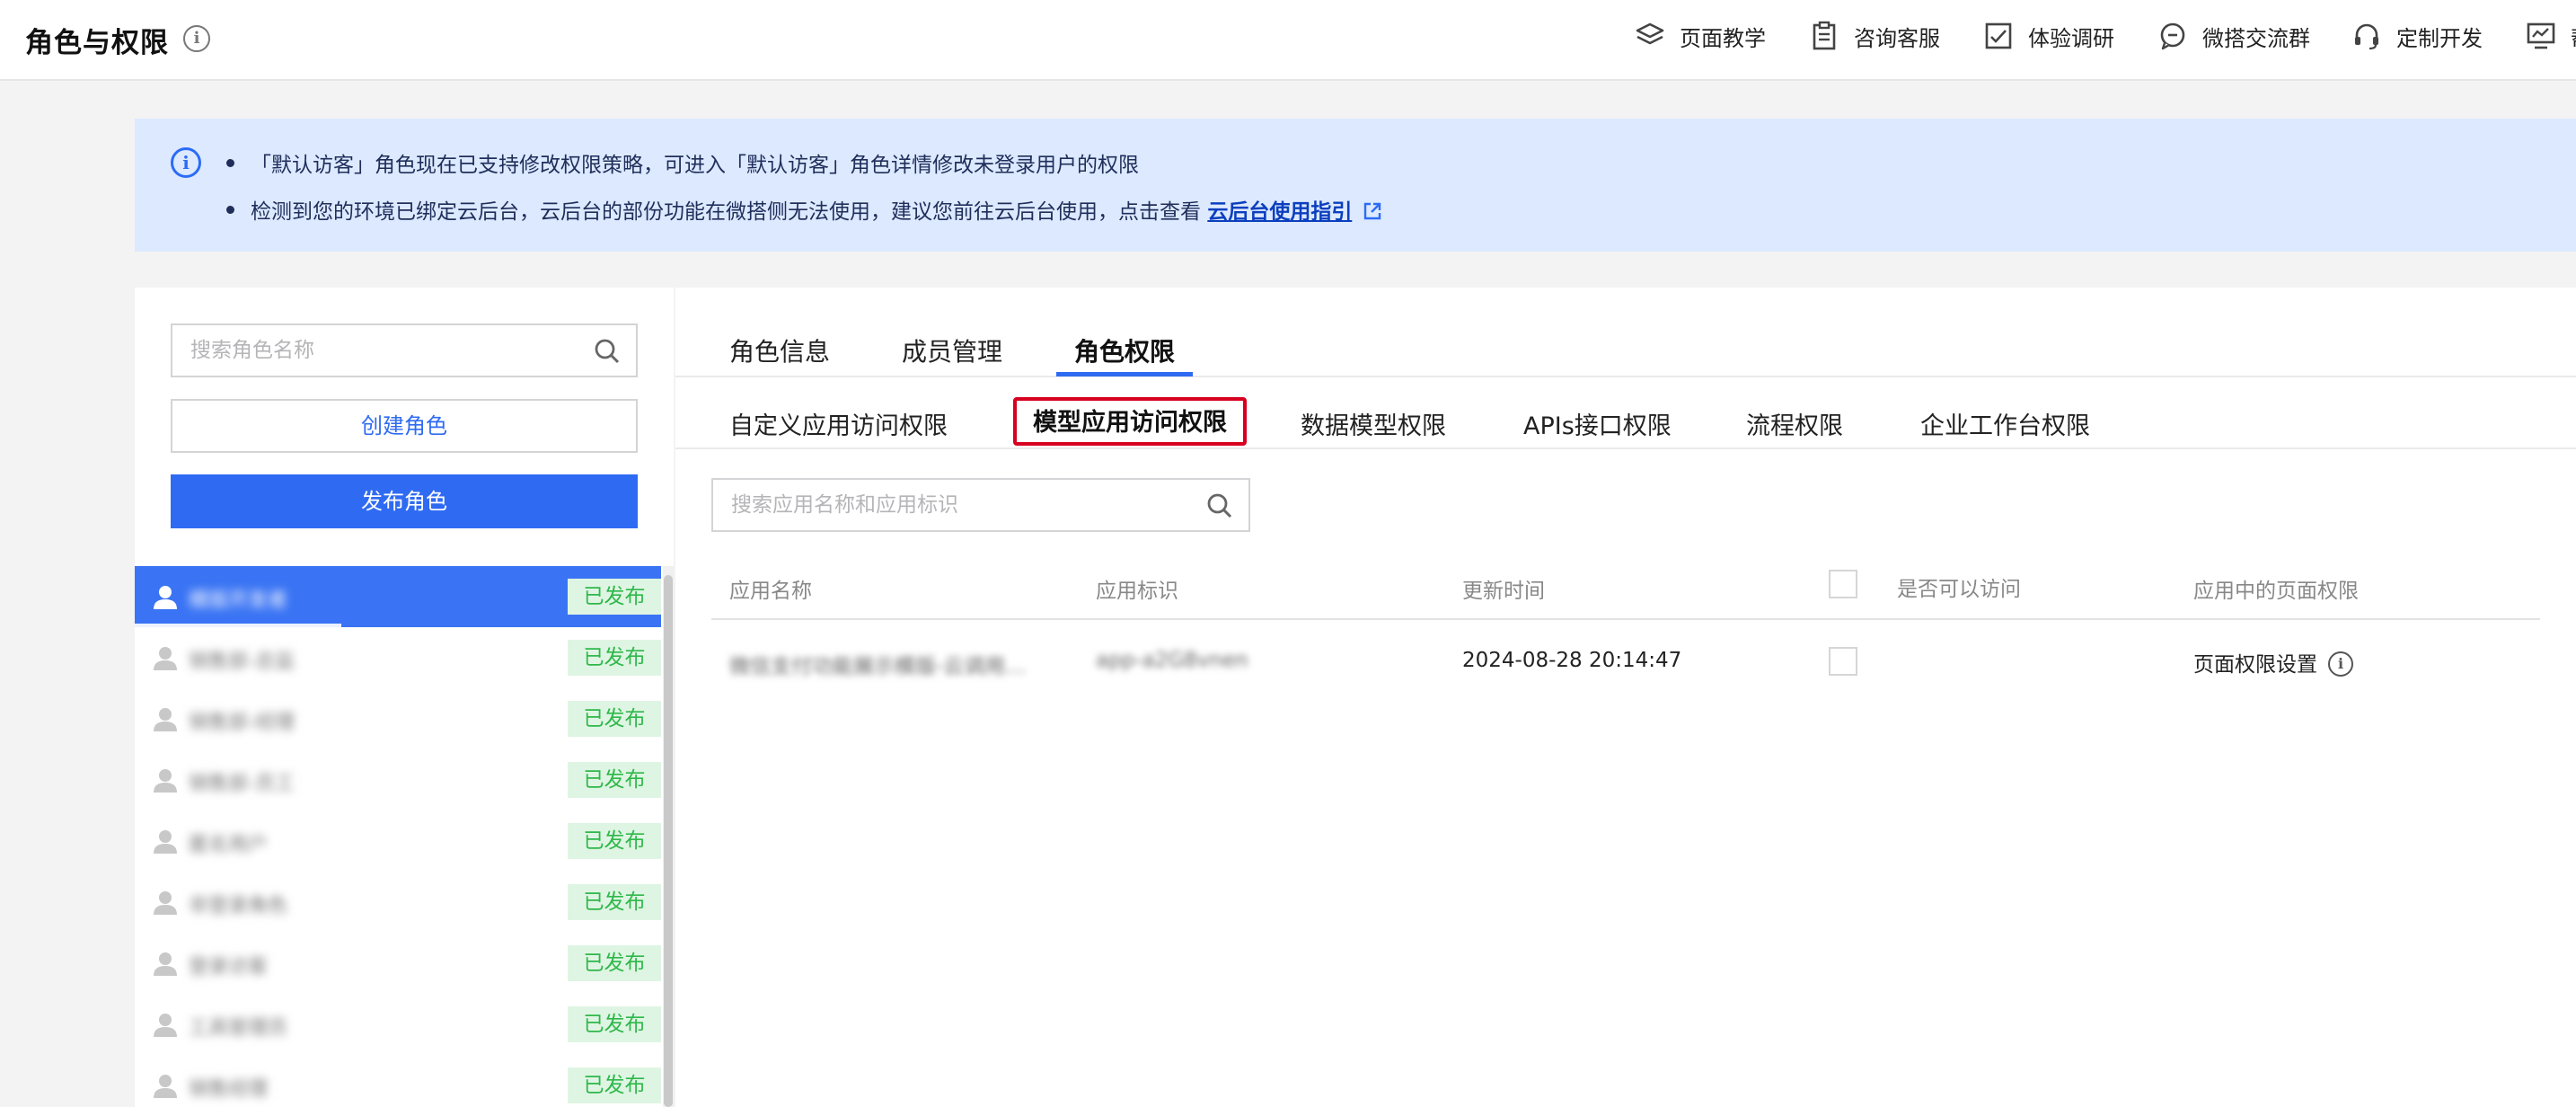 The width and height of the screenshot is (2576, 1107). I want to click on top-header: 角色与权限 i 页面教学 咨询客服 体验调研 微搭交流群 定制开发 帮, so click(1288, 40).